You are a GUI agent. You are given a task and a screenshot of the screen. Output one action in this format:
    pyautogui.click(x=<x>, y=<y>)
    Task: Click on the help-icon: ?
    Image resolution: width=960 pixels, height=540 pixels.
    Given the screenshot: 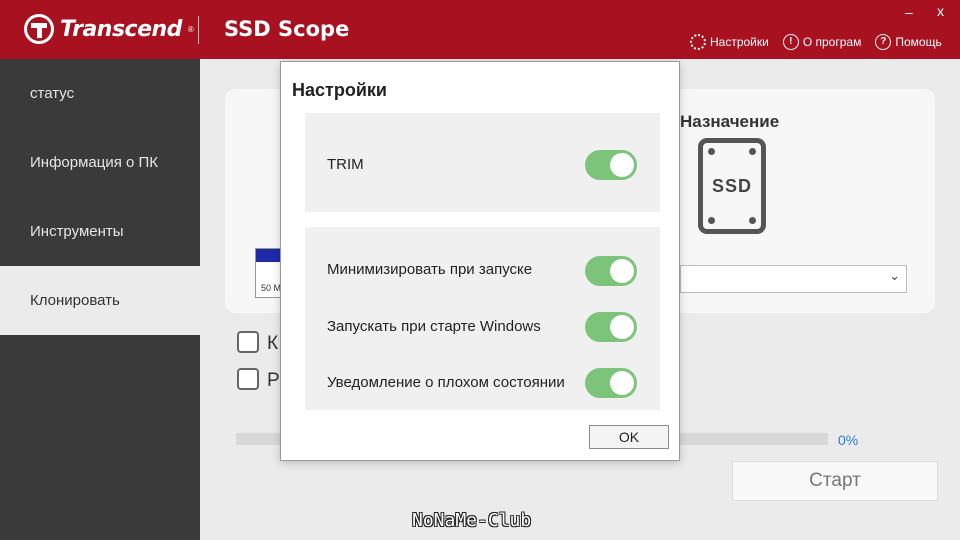 What is the action you would take?
    pyautogui.click(x=883, y=42)
    